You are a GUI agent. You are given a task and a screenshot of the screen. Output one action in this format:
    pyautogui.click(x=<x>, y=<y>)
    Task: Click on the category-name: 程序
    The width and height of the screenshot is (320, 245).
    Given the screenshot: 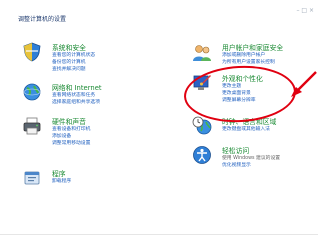 What is the action you would take?
    pyautogui.click(x=59, y=173)
    